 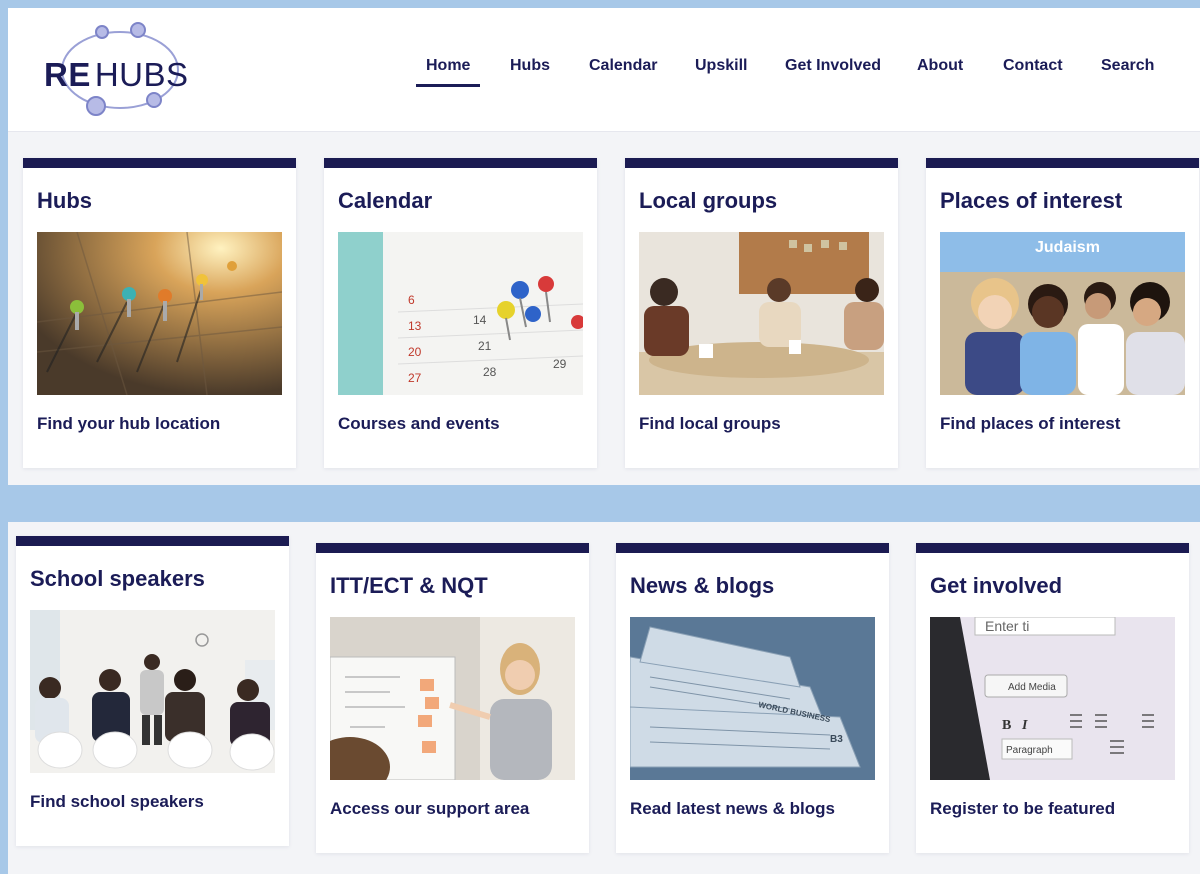 What do you see at coordinates (1067, 247) in the screenshot?
I see `judaism-poster-text: Judaism` at bounding box center [1067, 247].